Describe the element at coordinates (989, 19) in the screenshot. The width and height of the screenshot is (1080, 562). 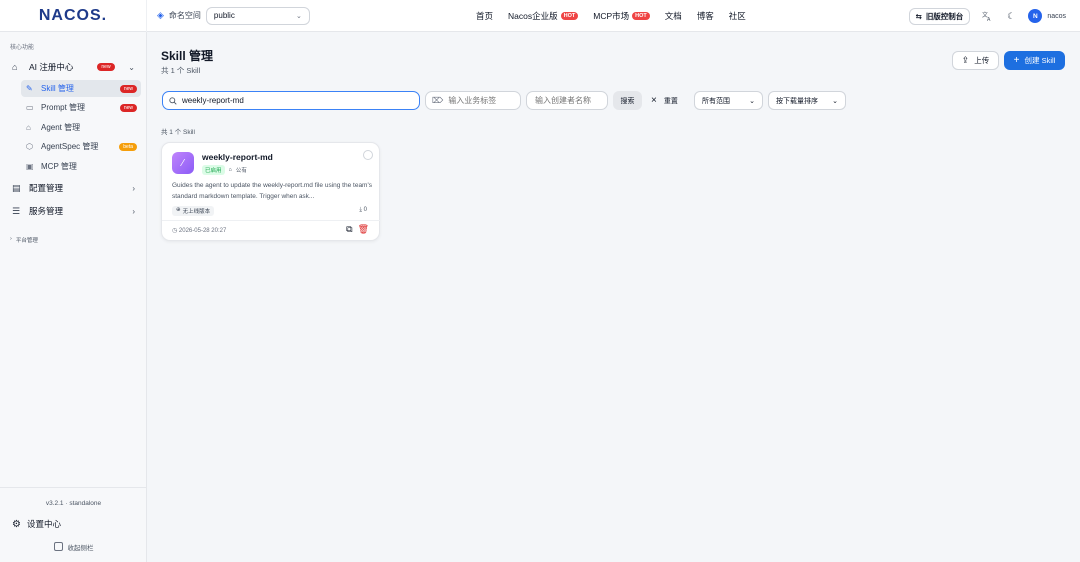
I see `svg-text: A` at that location.